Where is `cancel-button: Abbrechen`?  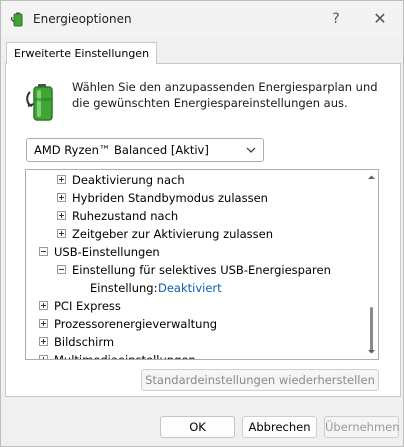 cancel-button: Abbrechen is located at coordinates (279, 427).